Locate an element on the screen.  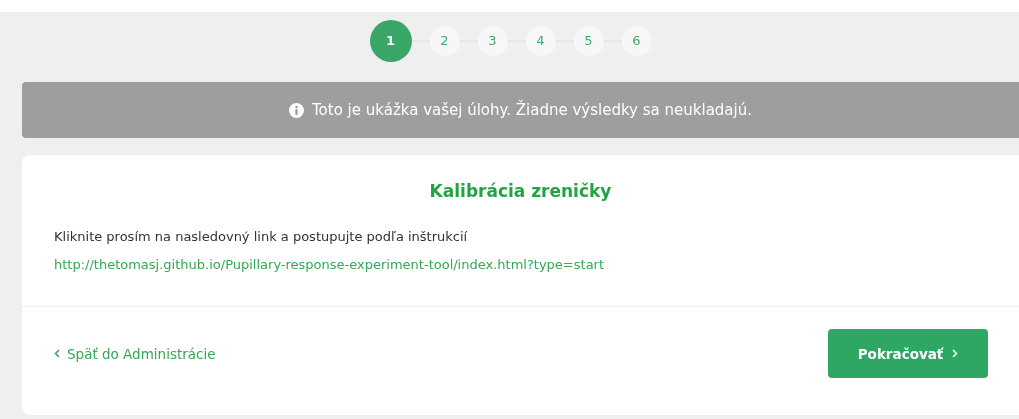
step-button: 3 is located at coordinates (492, 41).